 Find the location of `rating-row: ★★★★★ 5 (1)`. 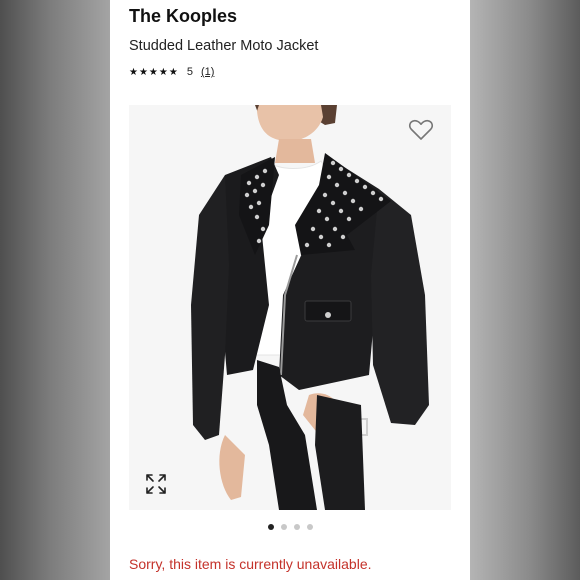

rating-row: ★★★★★ 5 (1) is located at coordinates (171, 72).